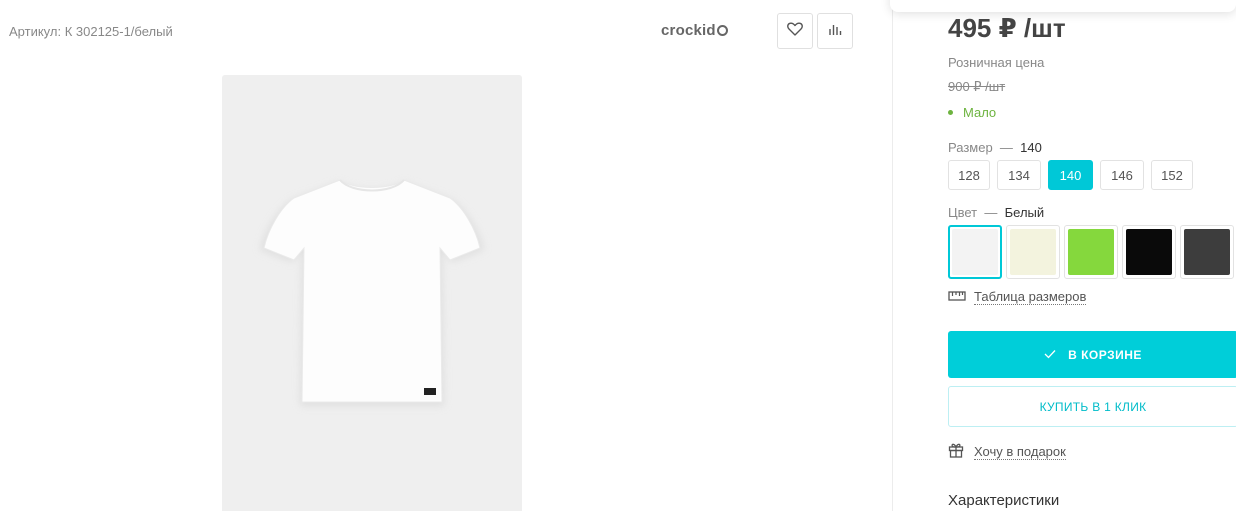  I want to click on size-selector: 128 134 140 146 152, so click(1074, 175).